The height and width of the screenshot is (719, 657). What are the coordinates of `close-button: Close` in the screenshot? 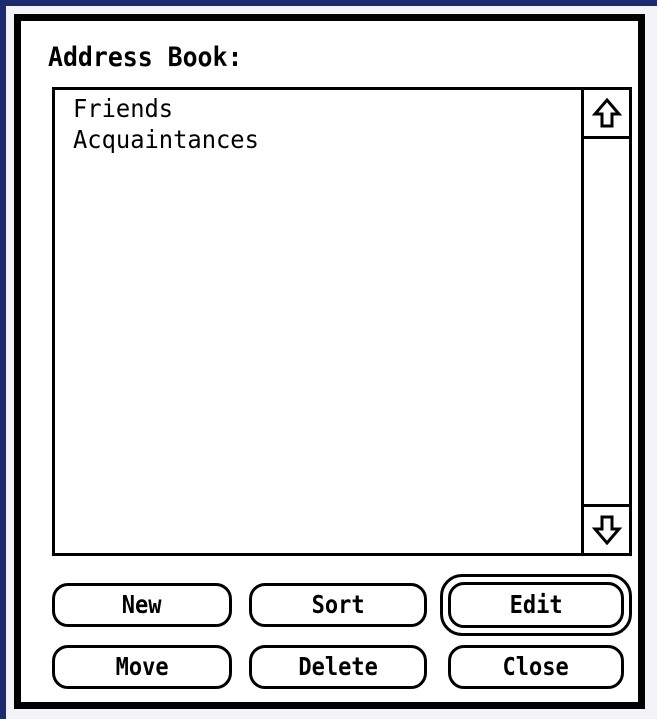 It's located at (536, 667).